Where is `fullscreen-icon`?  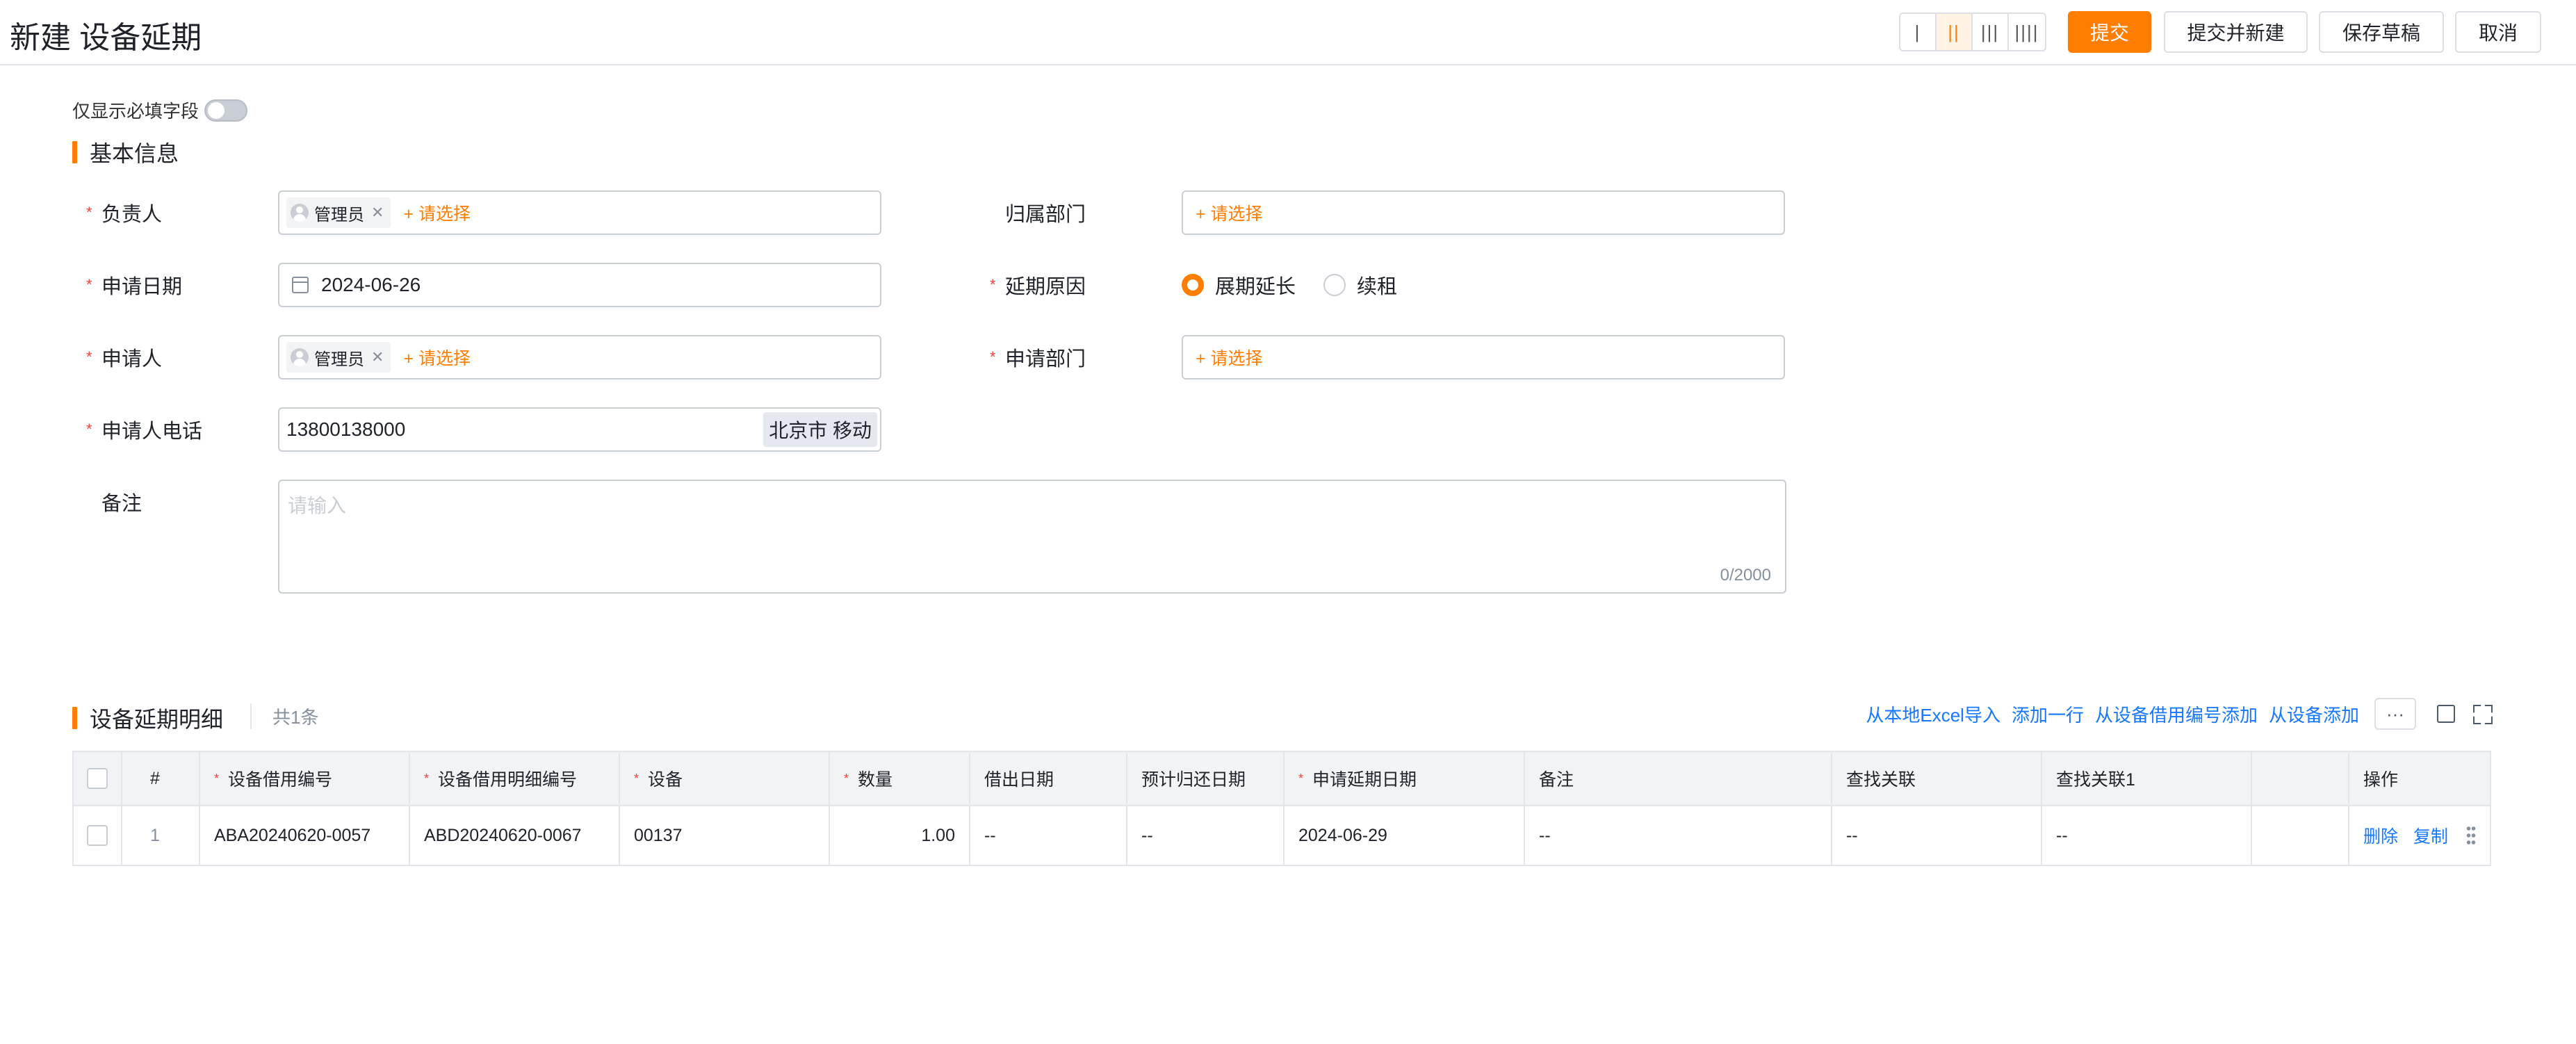
fullscreen-icon is located at coordinates (2482, 714).